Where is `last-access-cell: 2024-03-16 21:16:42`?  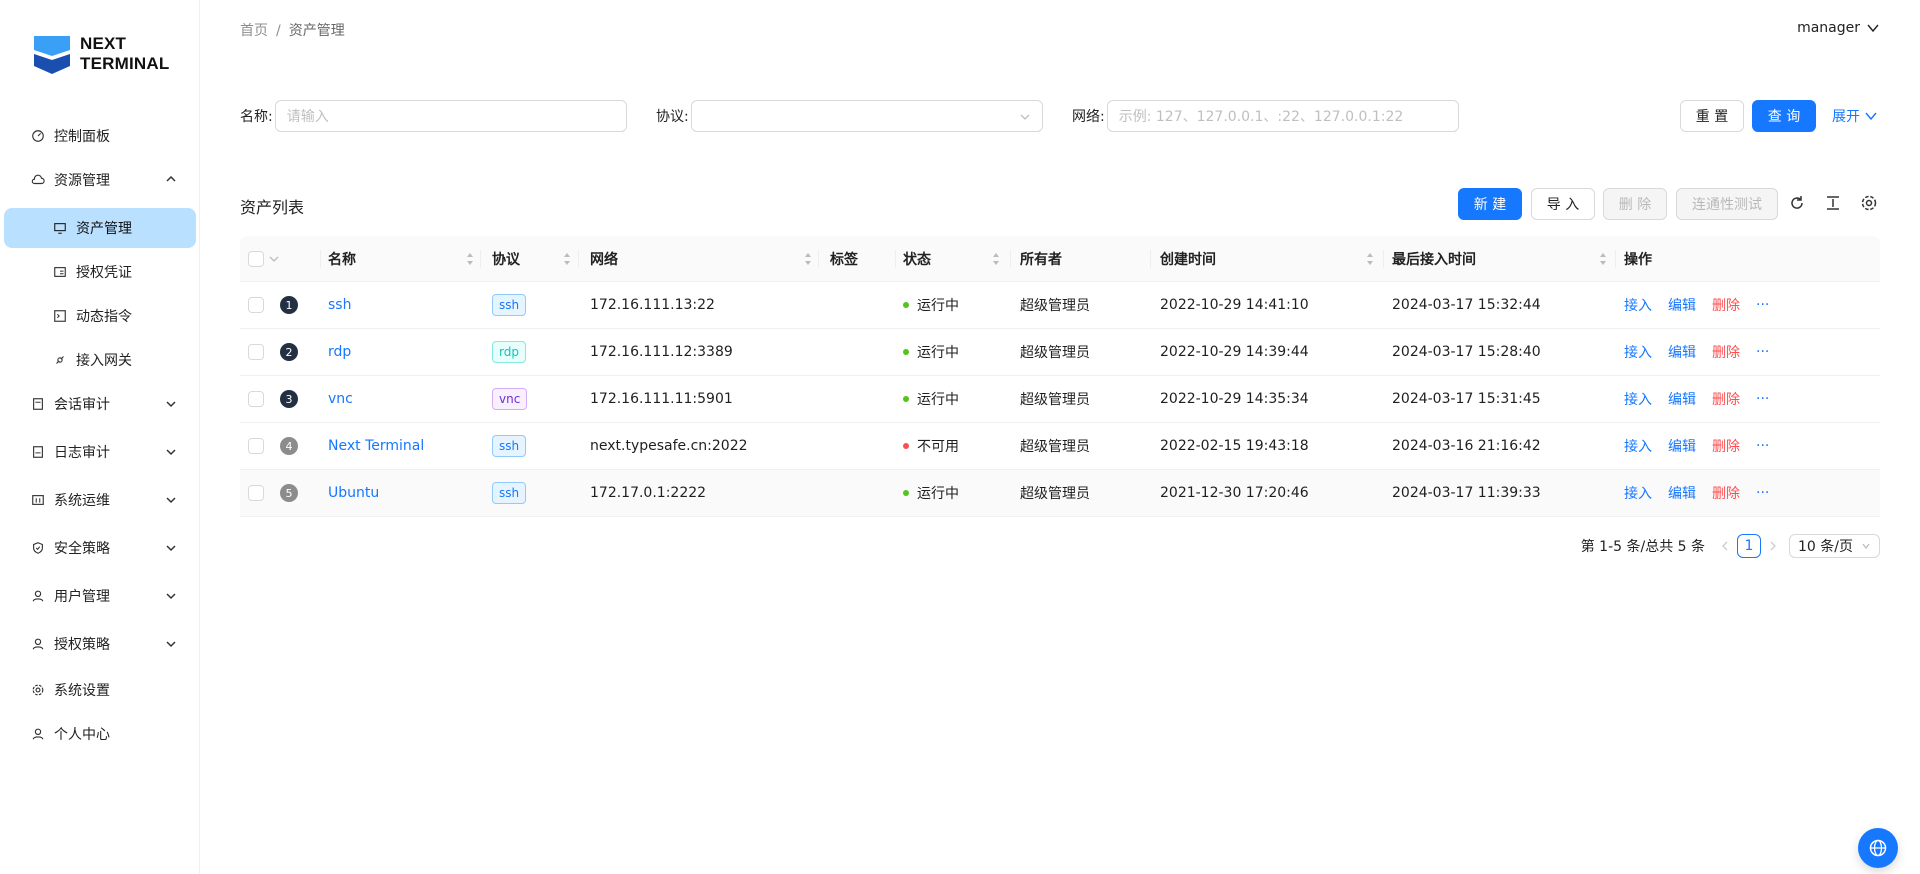
last-access-cell: 2024-03-16 21:16:42 is located at coordinates (1466, 446).